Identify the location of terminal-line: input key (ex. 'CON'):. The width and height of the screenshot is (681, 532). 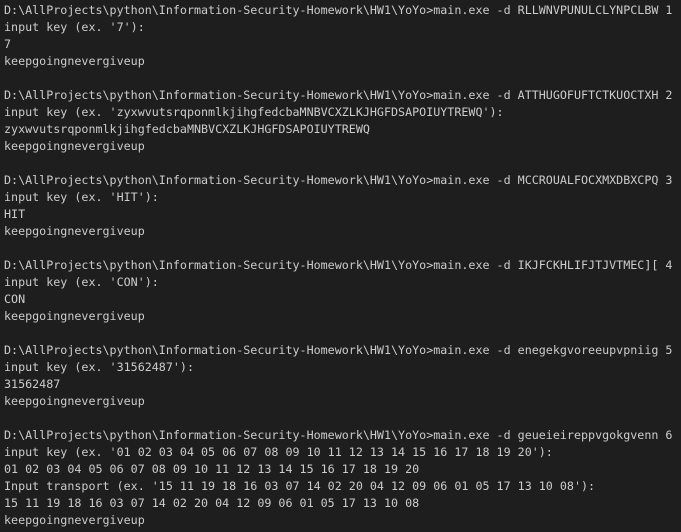
(81, 282).